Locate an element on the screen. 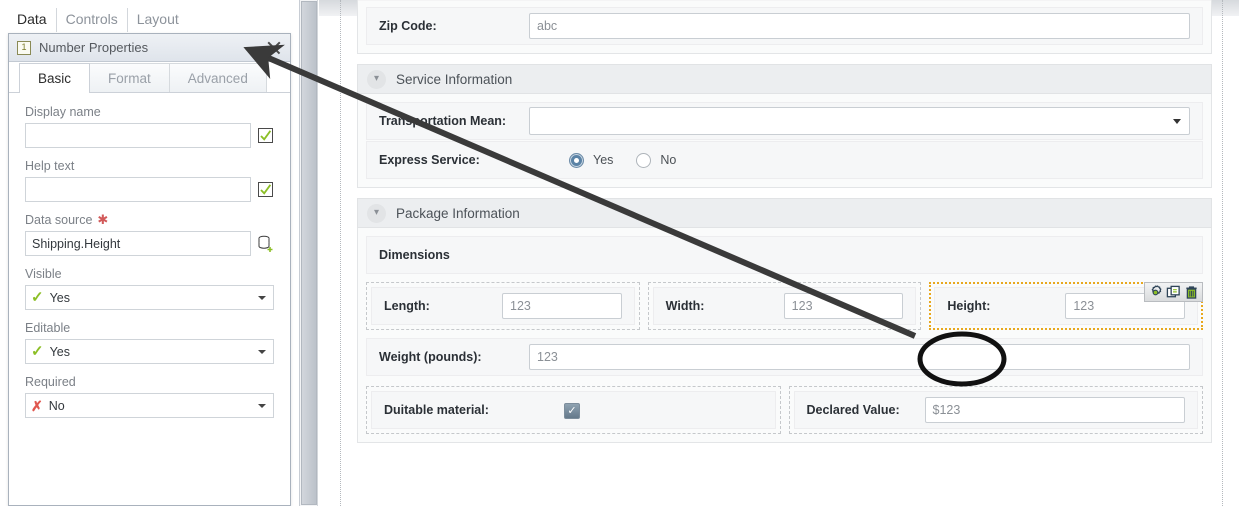  form-guide-right is located at coordinates (1222, 253).